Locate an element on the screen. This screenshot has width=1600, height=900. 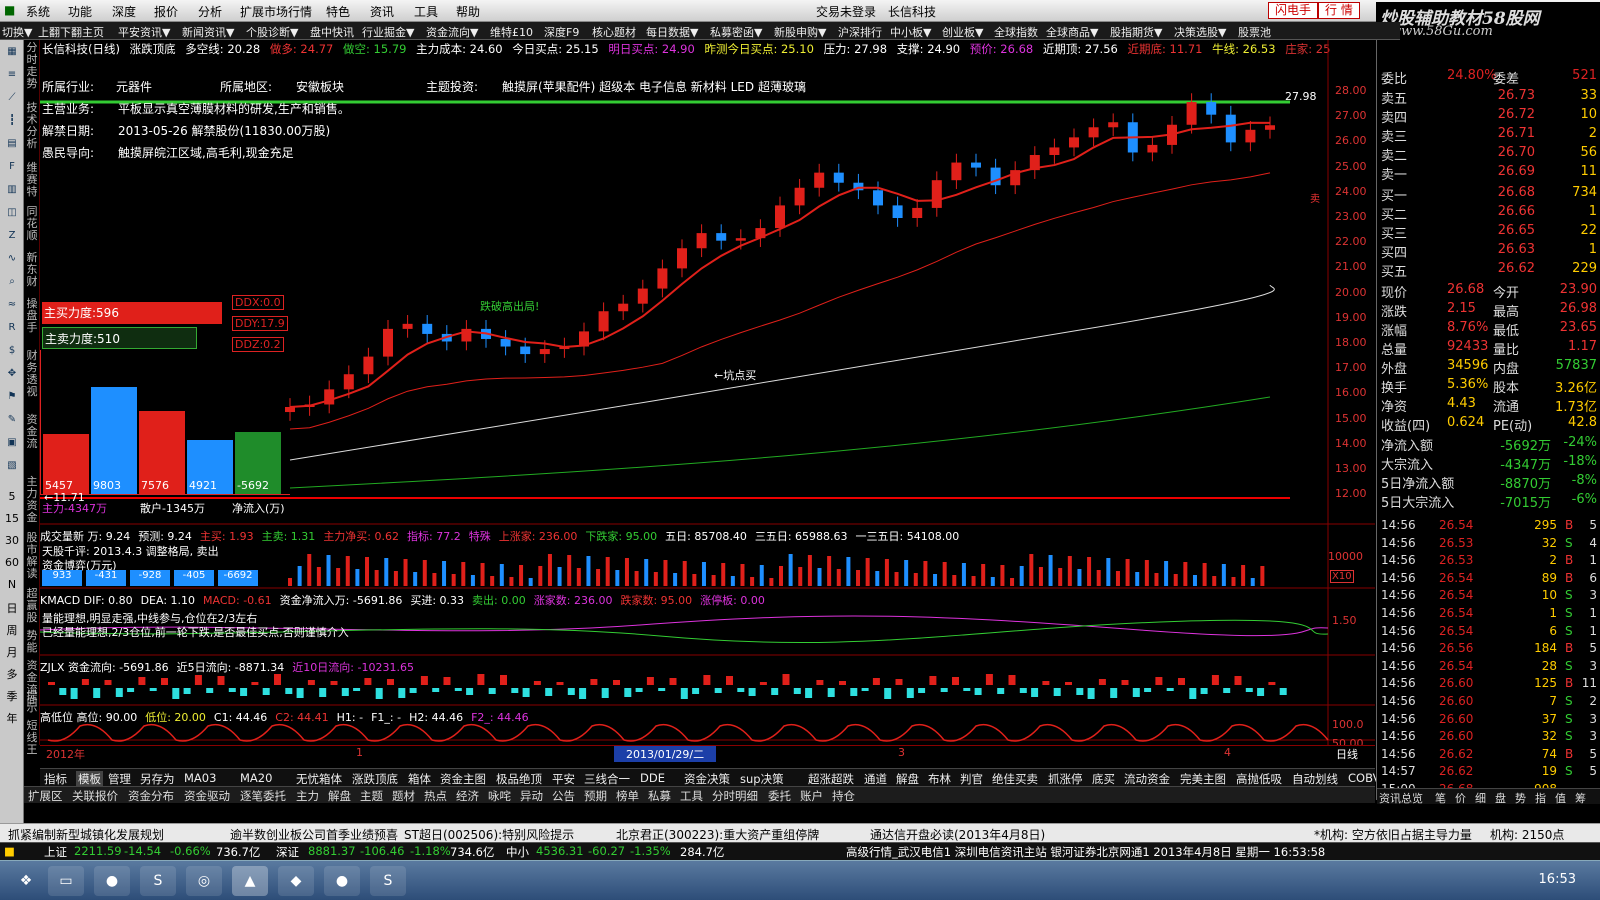
quote-tab: 细 is located at coordinates (1480, 798).